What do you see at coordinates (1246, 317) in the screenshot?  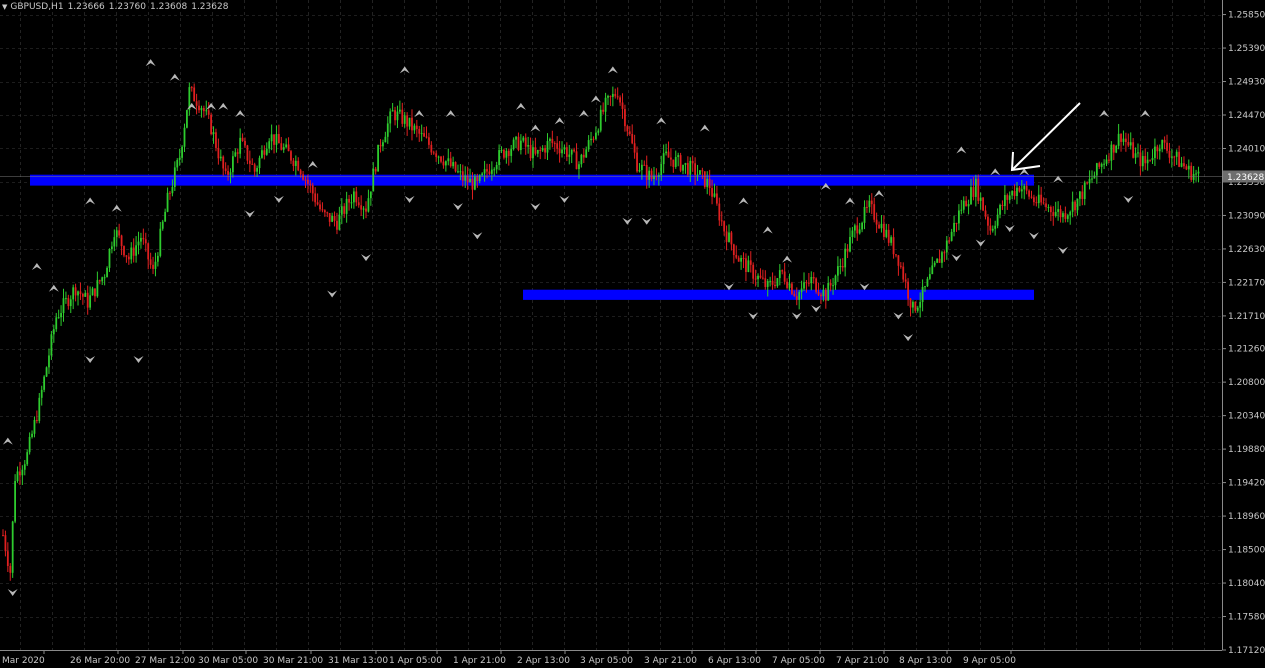 I see `price-tick-label: 1.21710` at bounding box center [1246, 317].